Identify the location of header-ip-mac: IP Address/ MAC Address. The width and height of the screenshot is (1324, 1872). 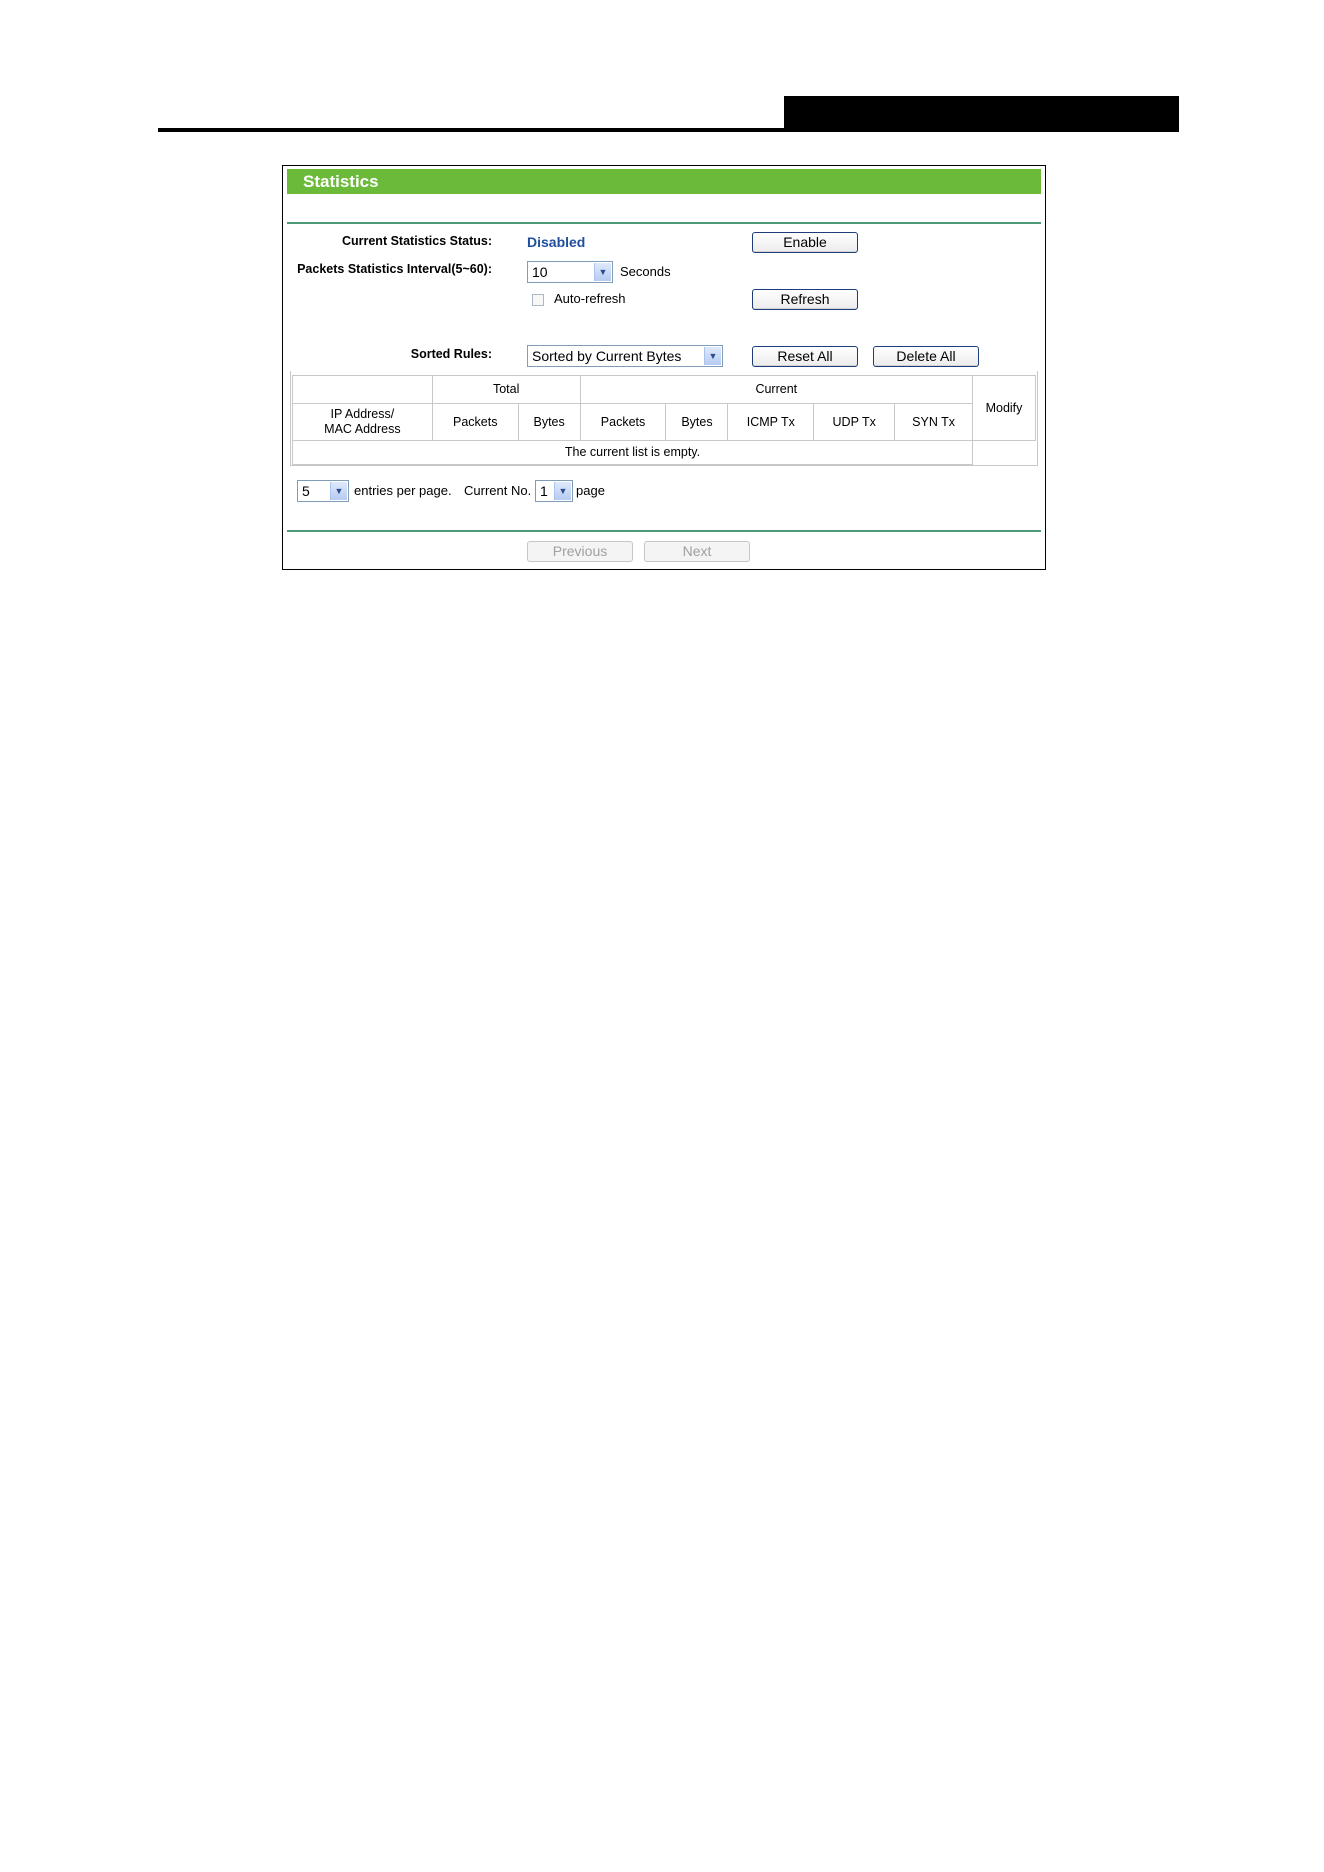
(362, 422).